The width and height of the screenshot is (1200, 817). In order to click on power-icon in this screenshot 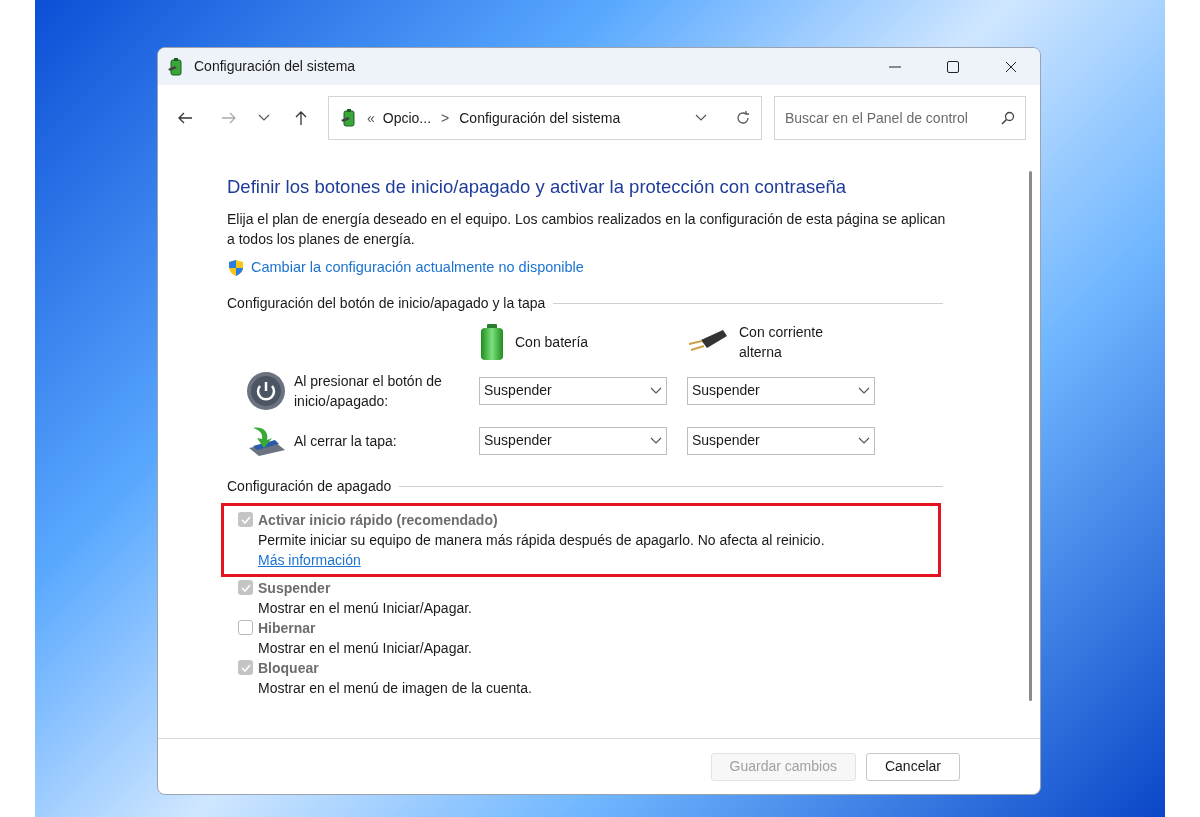, I will do `click(266, 390)`.